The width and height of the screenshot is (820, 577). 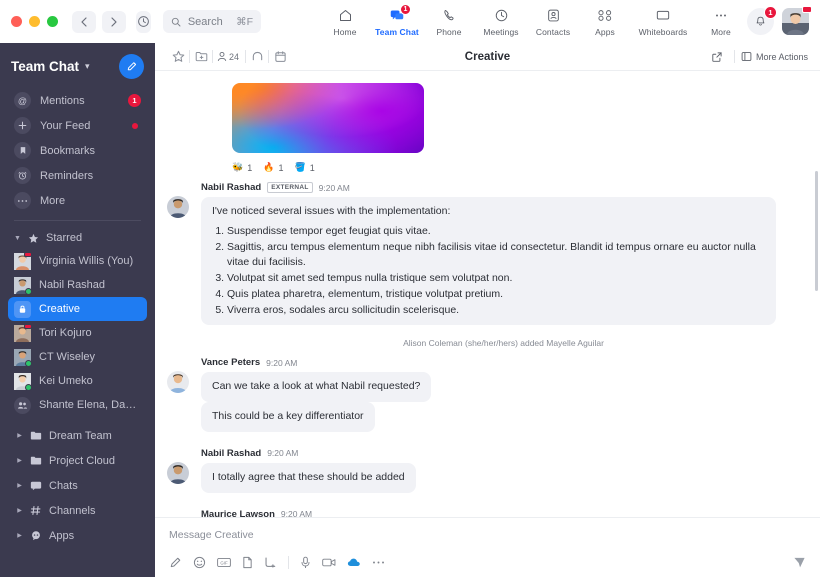 I want to click on window-controls, so click(x=29, y=21).